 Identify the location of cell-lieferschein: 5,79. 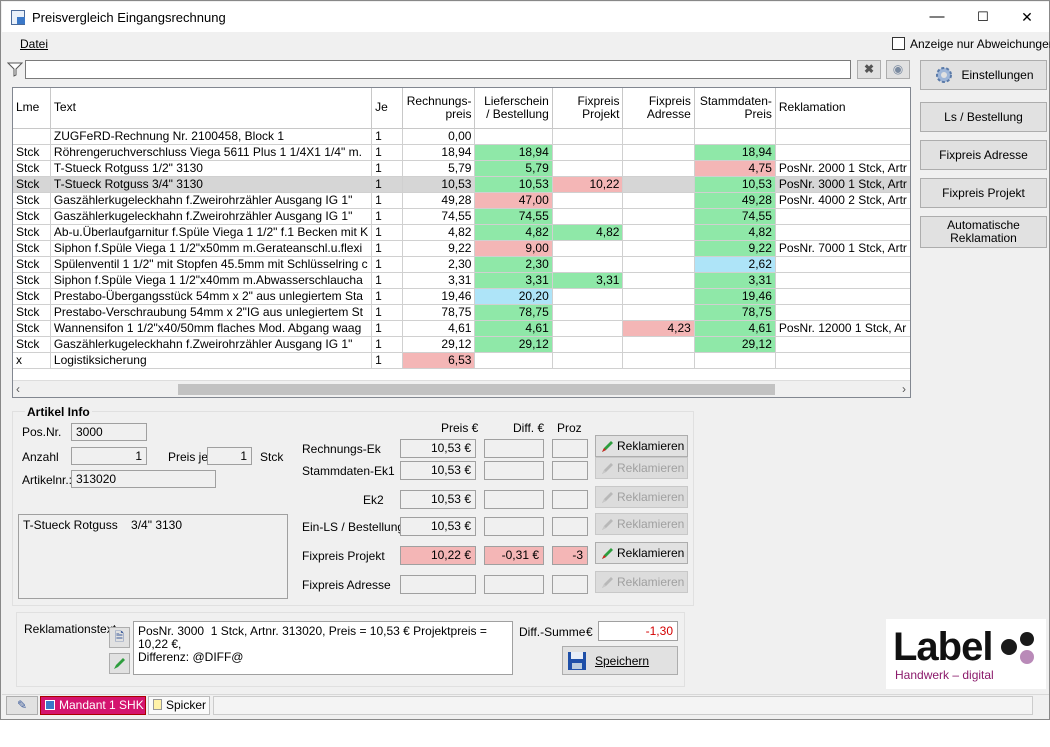
(513, 168).